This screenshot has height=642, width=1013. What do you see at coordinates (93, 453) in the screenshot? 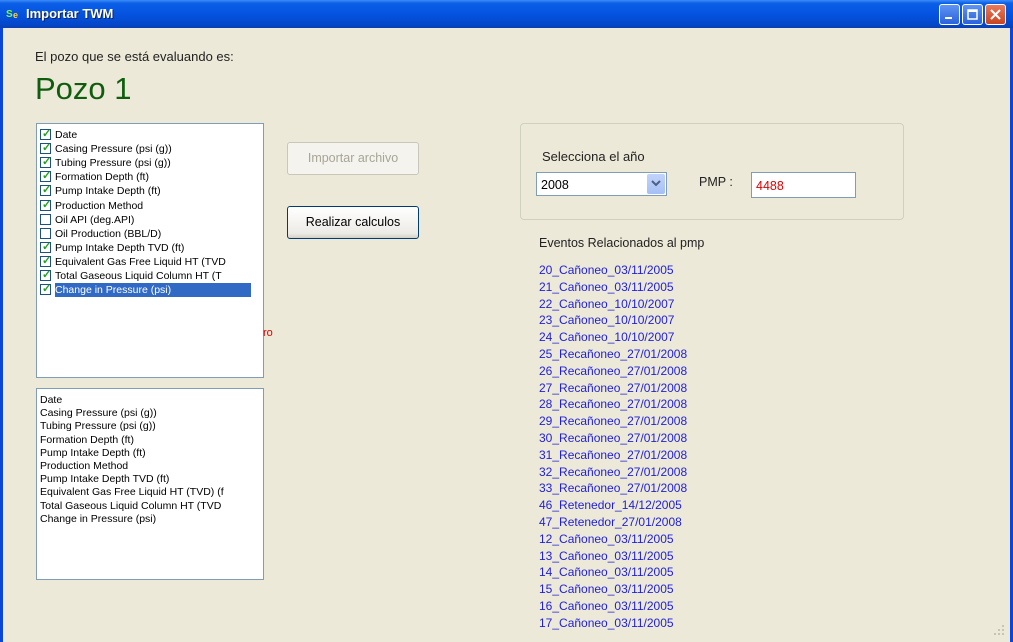
I see `list-item: Pump Intake Depth (ft)` at bounding box center [93, 453].